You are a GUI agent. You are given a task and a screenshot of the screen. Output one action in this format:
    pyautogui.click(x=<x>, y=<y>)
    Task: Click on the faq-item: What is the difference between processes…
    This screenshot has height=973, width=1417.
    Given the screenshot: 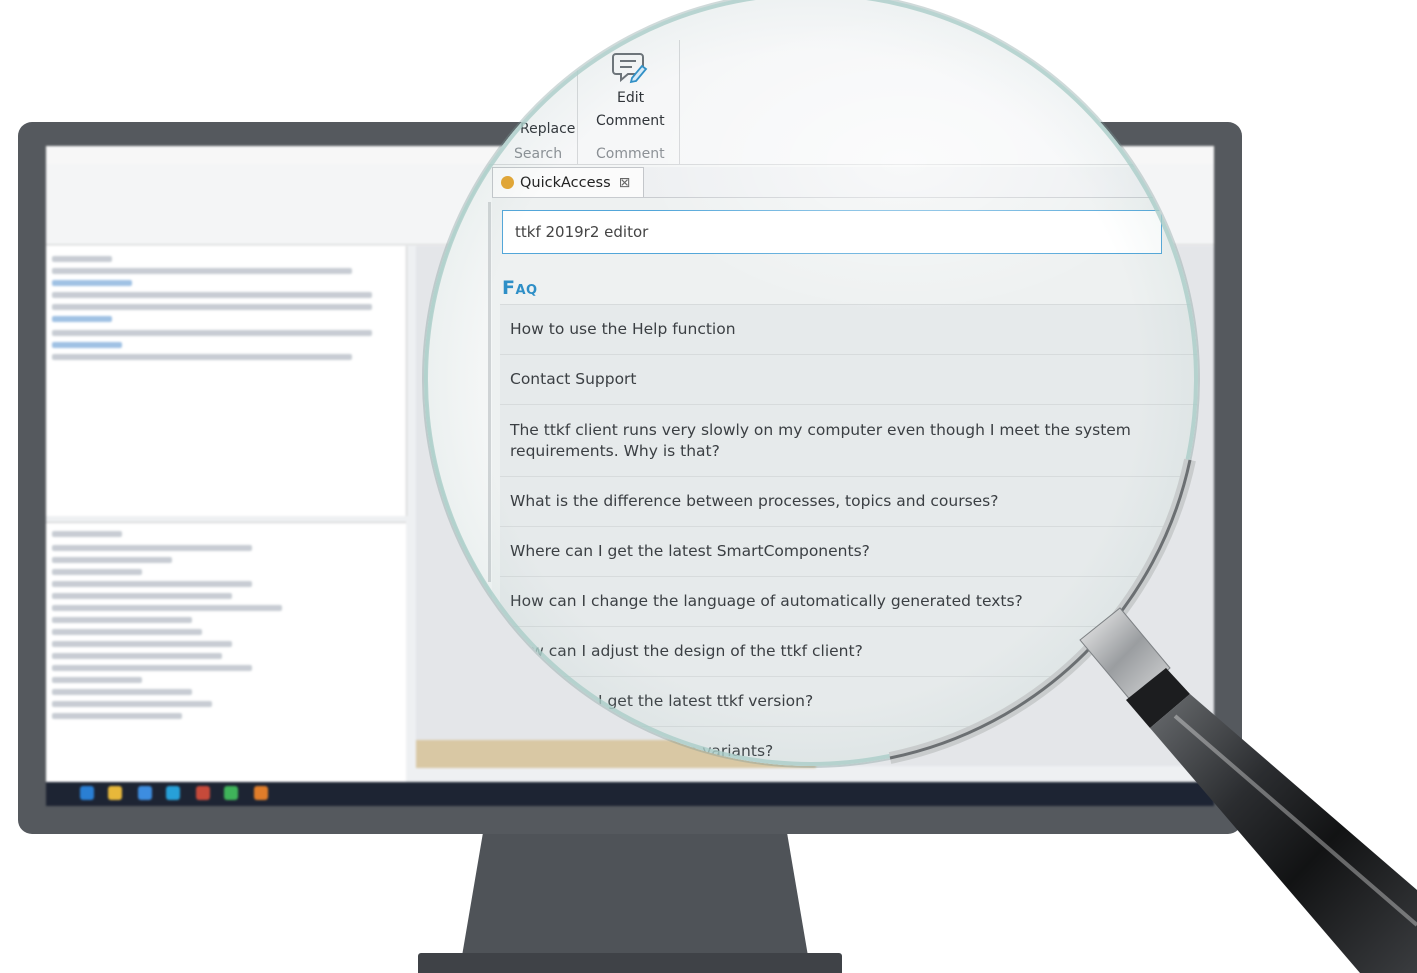 What is the action you would take?
    pyautogui.click(x=849, y=501)
    